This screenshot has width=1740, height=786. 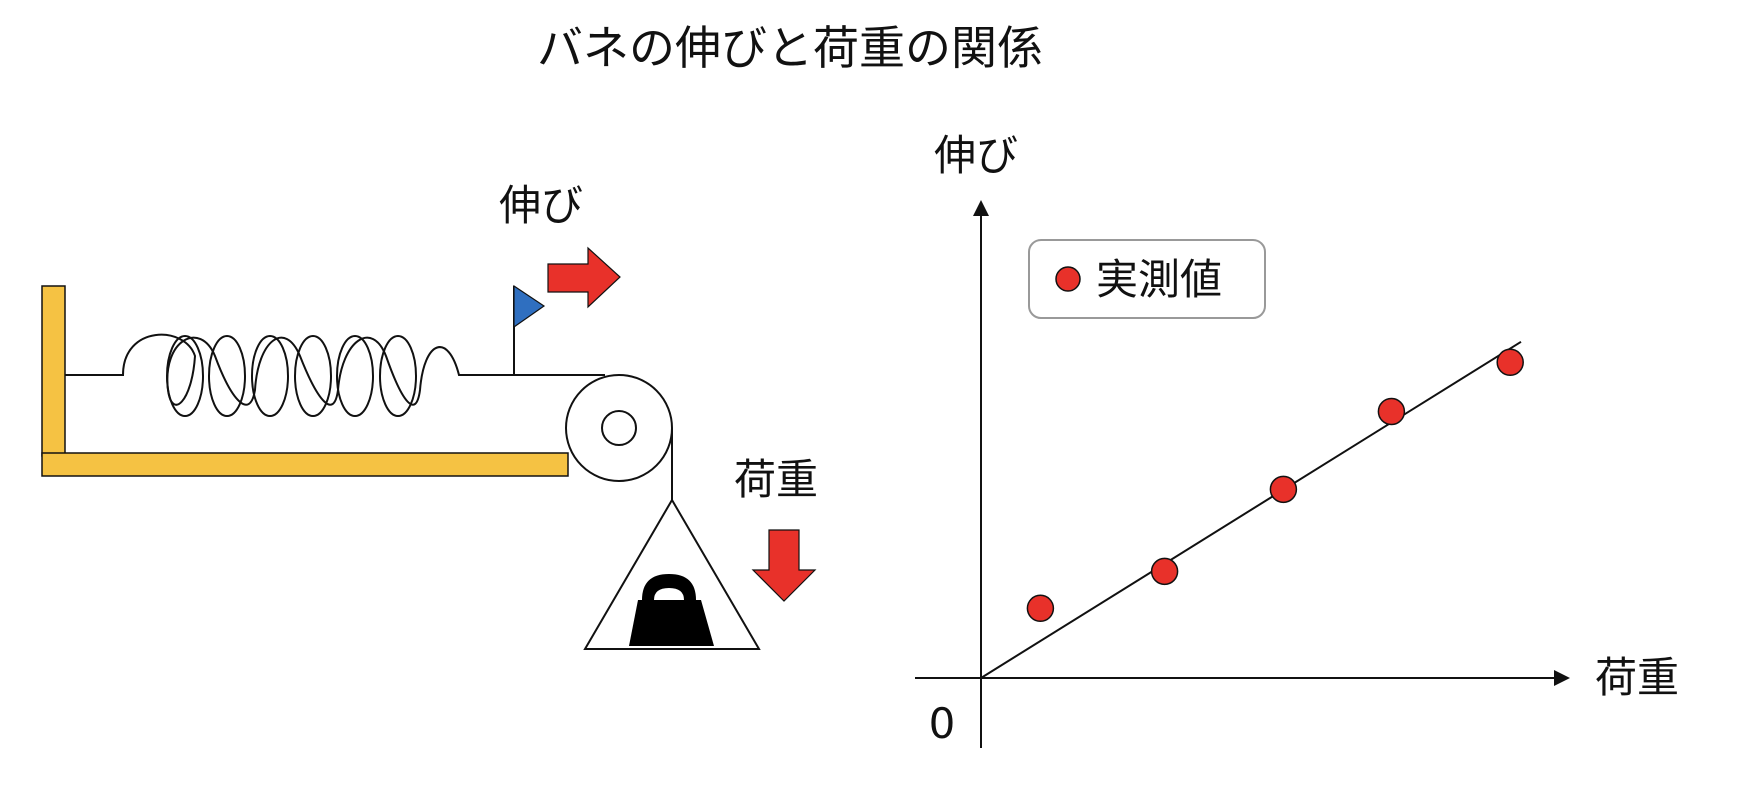 What do you see at coordinates (529, 306) in the screenshot?
I see `flag-marker` at bounding box center [529, 306].